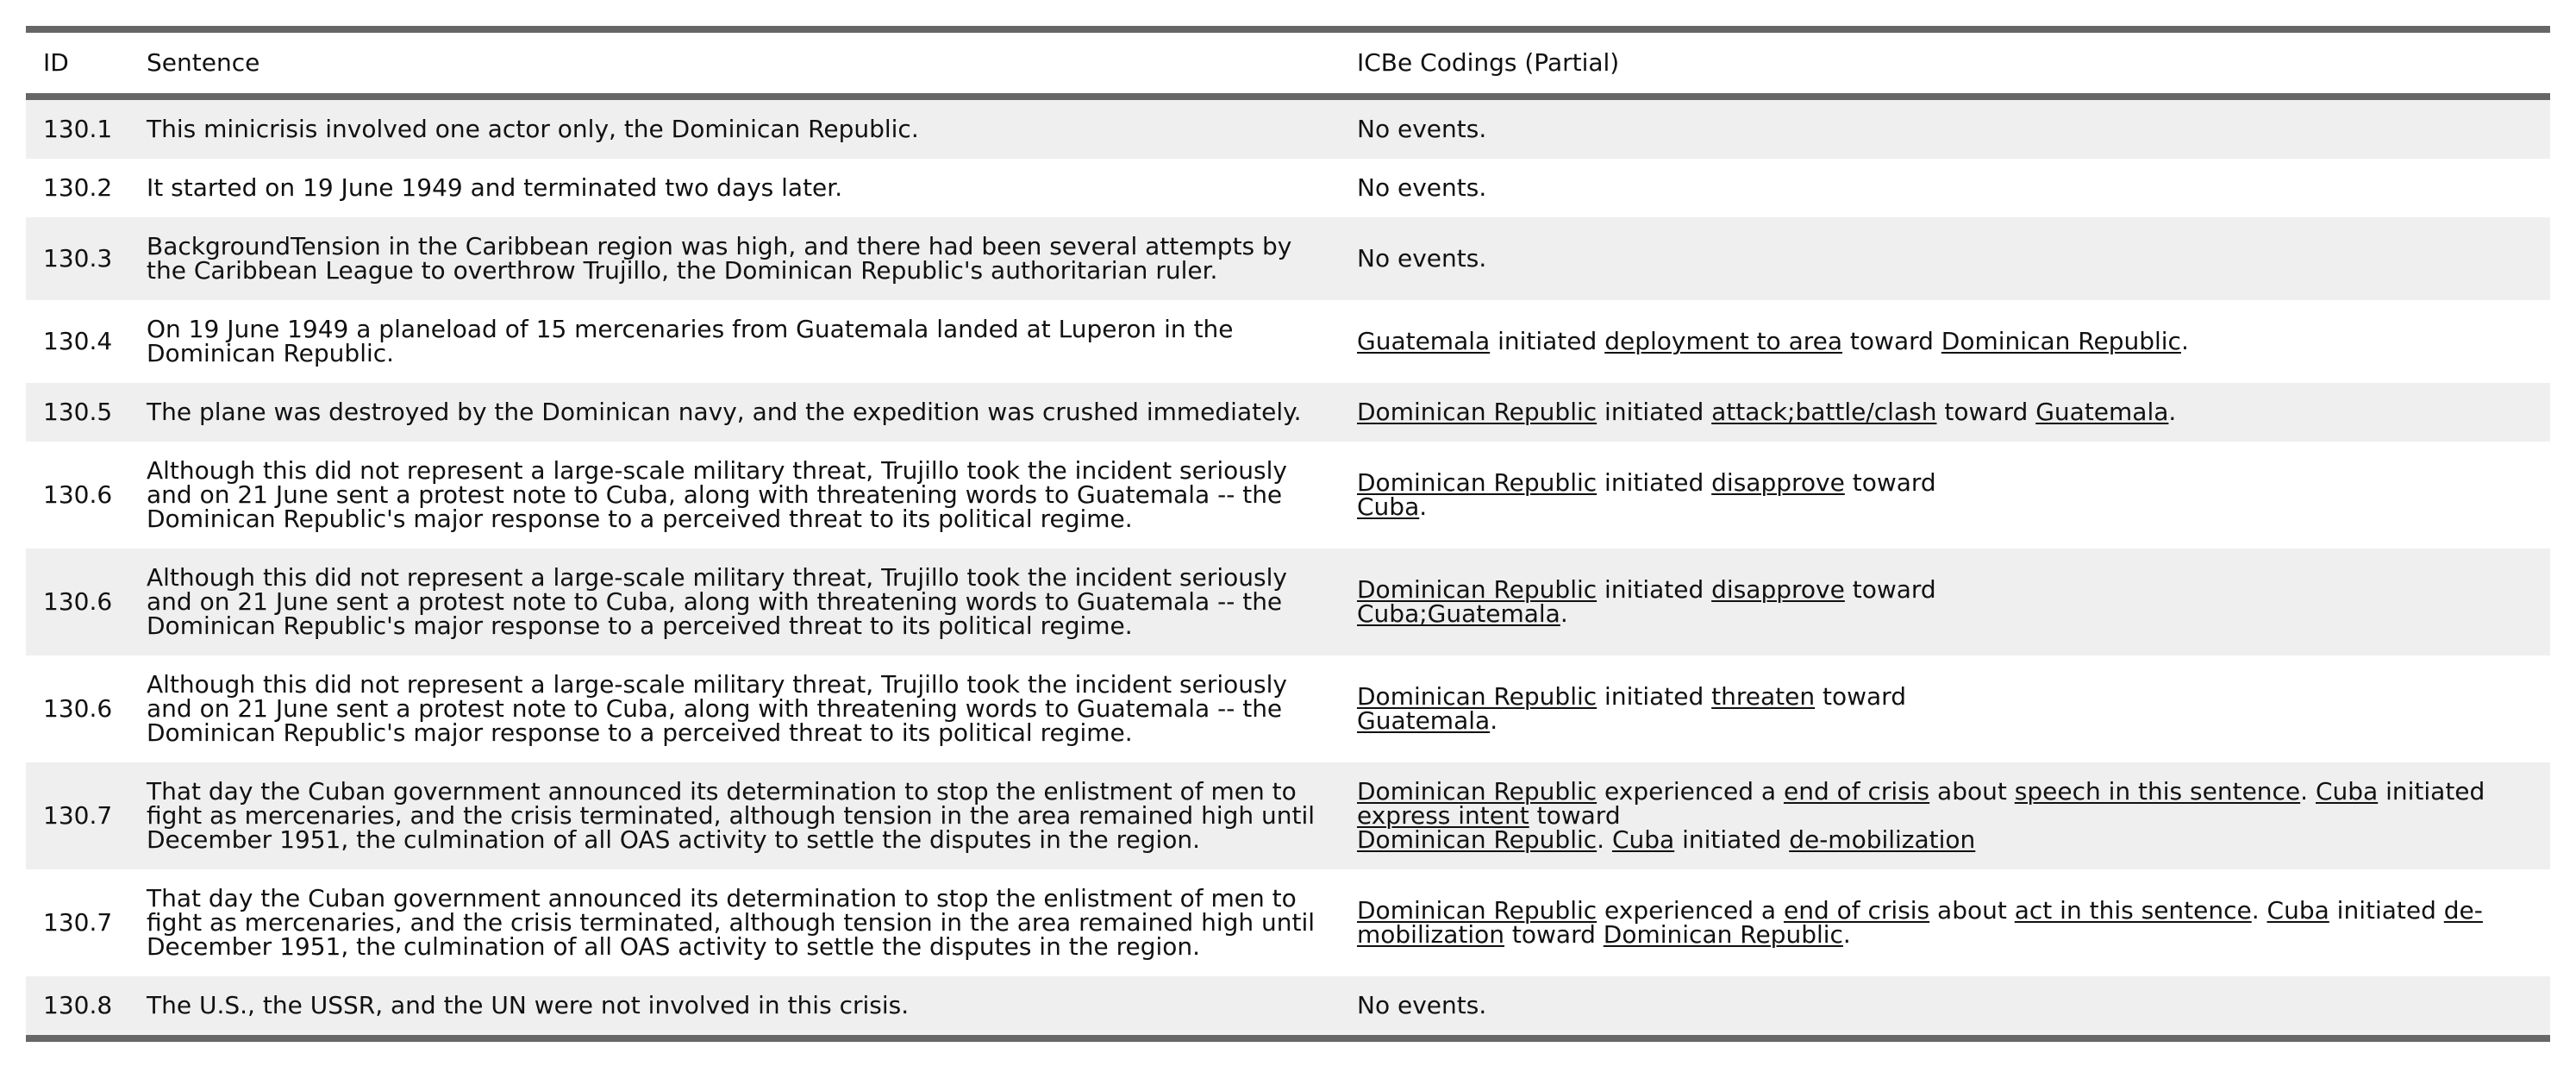  What do you see at coordinates (1972, 792) in the screenshot?
I see `coding-text: about` at bounding box center [1972, 792].